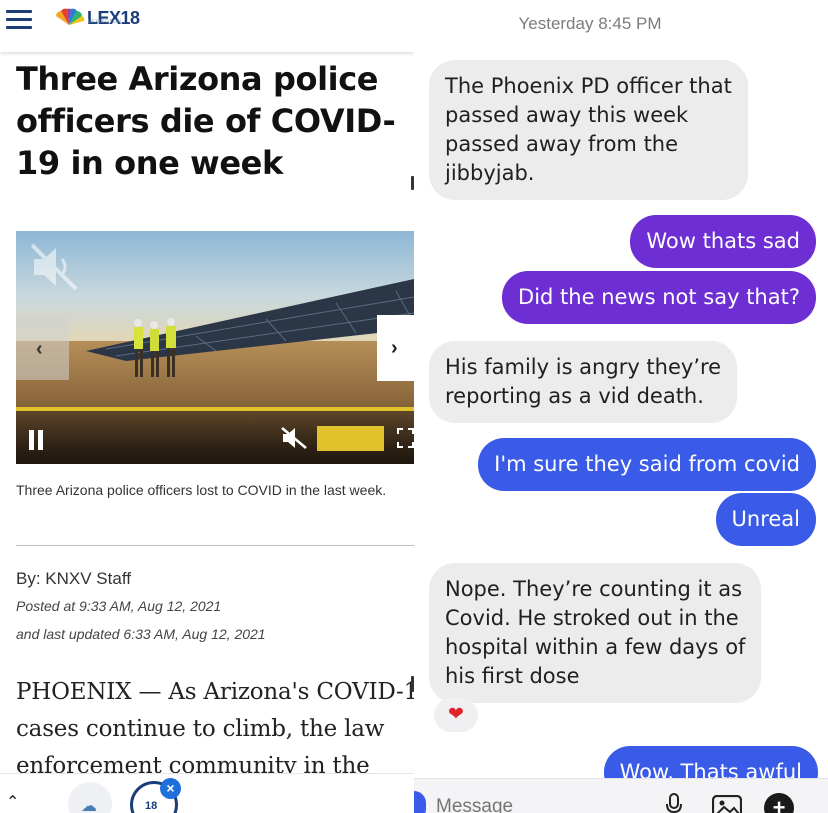 Image resolution: width=828 pixels, height=813 pixels. Describe the element at coordinates (215, 347) in the screenshot. I see `video-player: ‹ ›` at that location.